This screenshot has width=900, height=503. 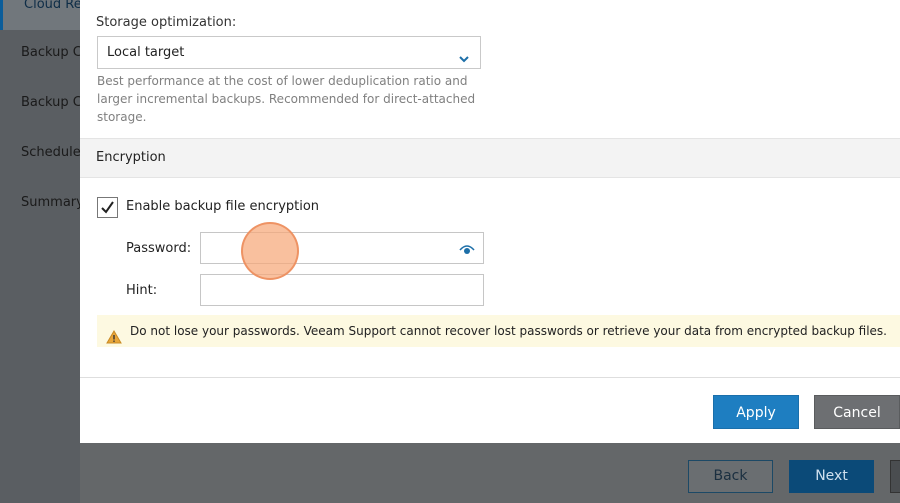 What do you see at coordinates (40, 53) in the screenshot?
I see `wizard-step-backup-cache: Backup C` at bounding box center [40, 53].